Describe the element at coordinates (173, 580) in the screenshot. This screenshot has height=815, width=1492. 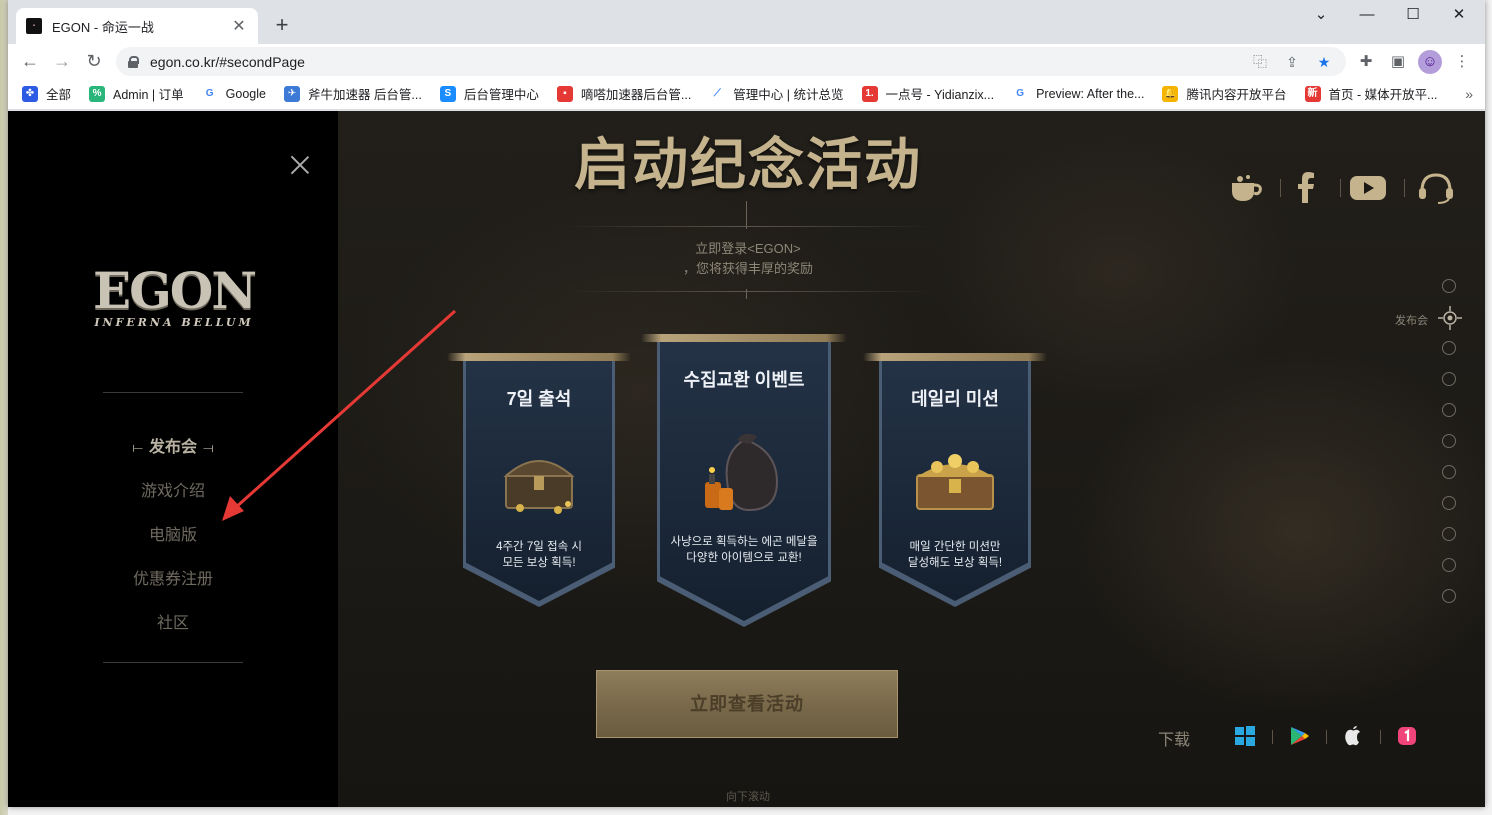
I see `side-menu-item: 优惠券注册` at that location.